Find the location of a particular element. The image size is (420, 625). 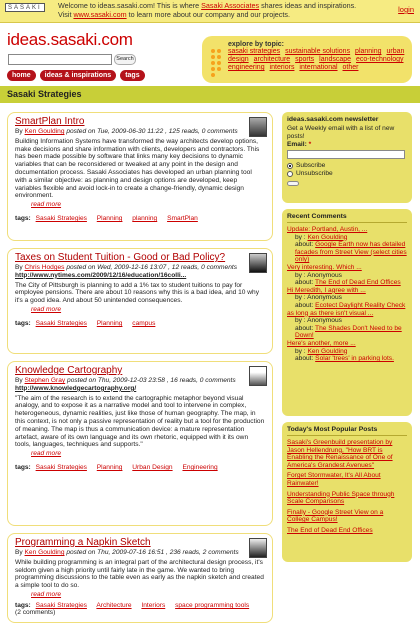

radio-icon is located at coordinates (290, 174).